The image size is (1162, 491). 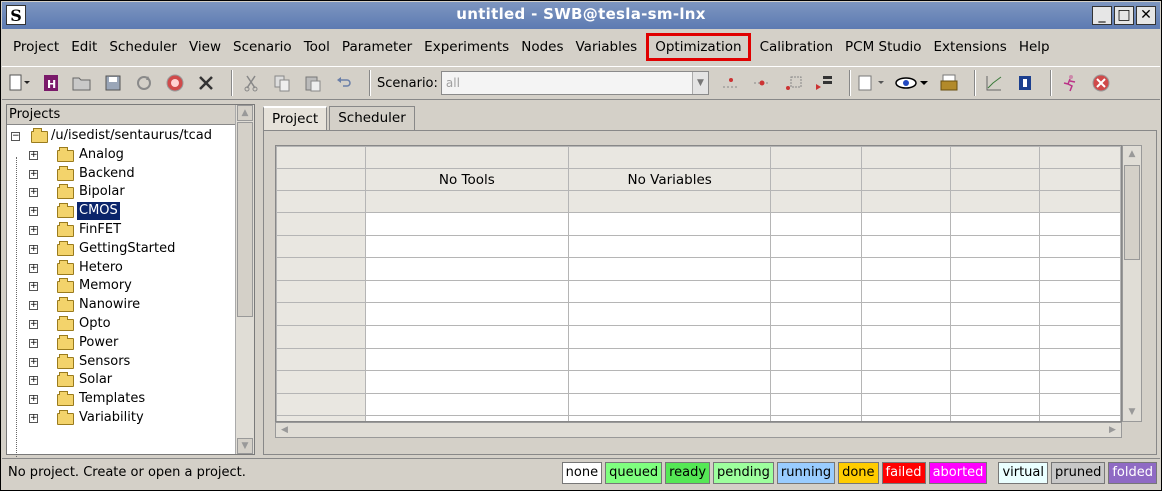 What do you see at coordinates (121, 174) in the screenshot?
I see `tree-item-backend: + Backend` at bounding box center [121, 174].